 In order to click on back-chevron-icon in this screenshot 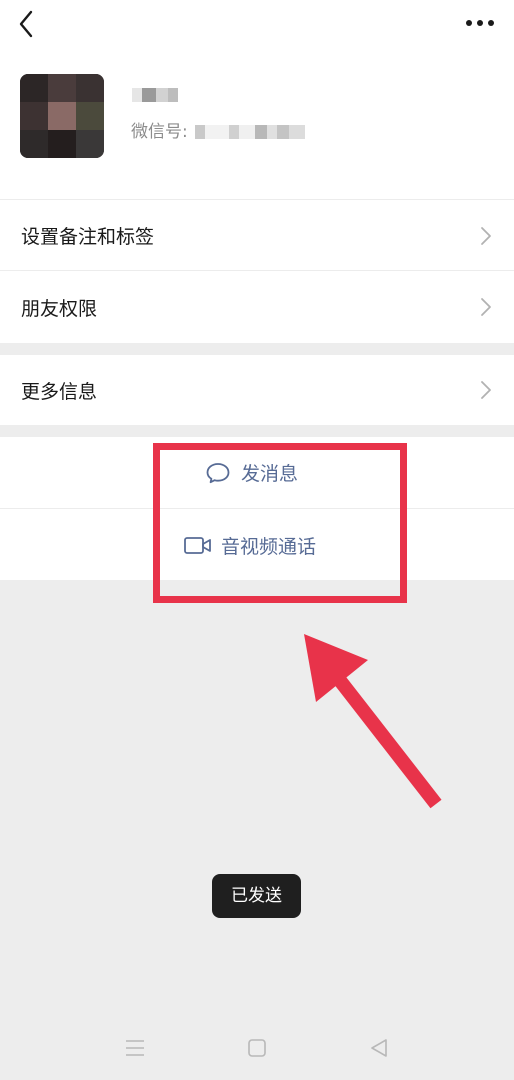, I will do `click(26, 24)`.